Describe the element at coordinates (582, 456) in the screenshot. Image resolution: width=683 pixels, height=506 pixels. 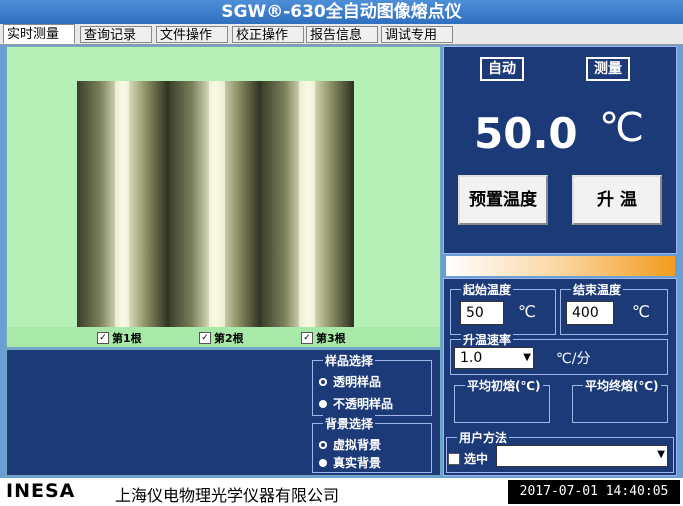
I see `user-method-select: ▼` at that location.